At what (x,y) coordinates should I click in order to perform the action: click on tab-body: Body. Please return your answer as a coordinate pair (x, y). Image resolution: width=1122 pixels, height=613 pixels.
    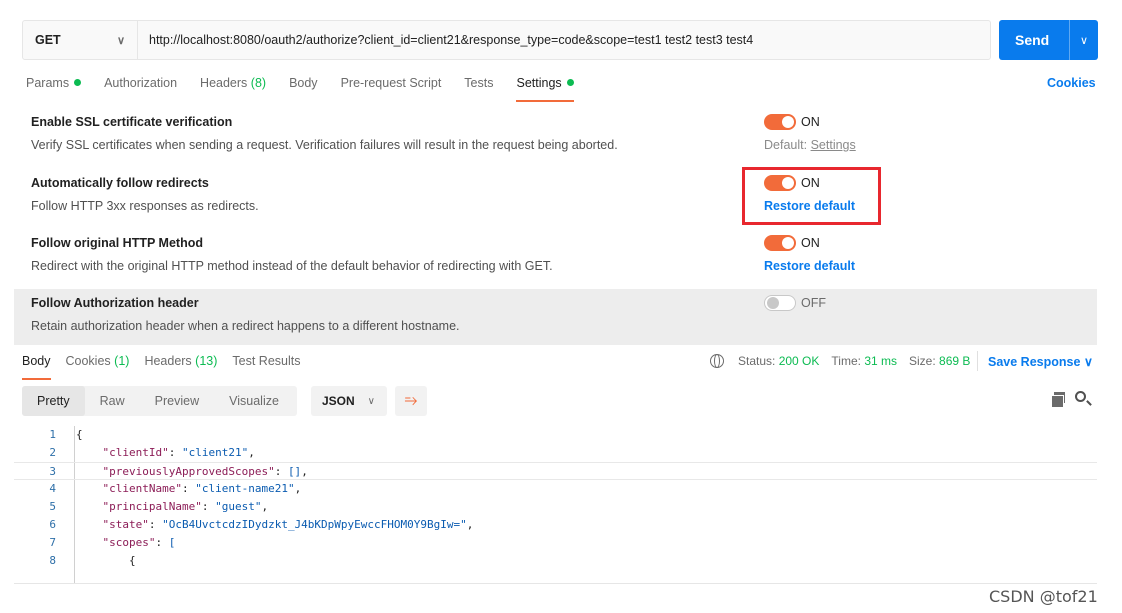
    Looking at the image, I should click on (303, 88).